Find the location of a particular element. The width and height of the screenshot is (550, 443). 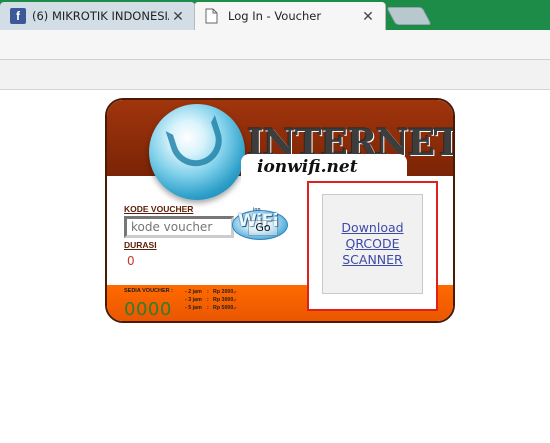

tab-title: (6) MIKROTIK INDONESIA is located at coordinates (100, 16).